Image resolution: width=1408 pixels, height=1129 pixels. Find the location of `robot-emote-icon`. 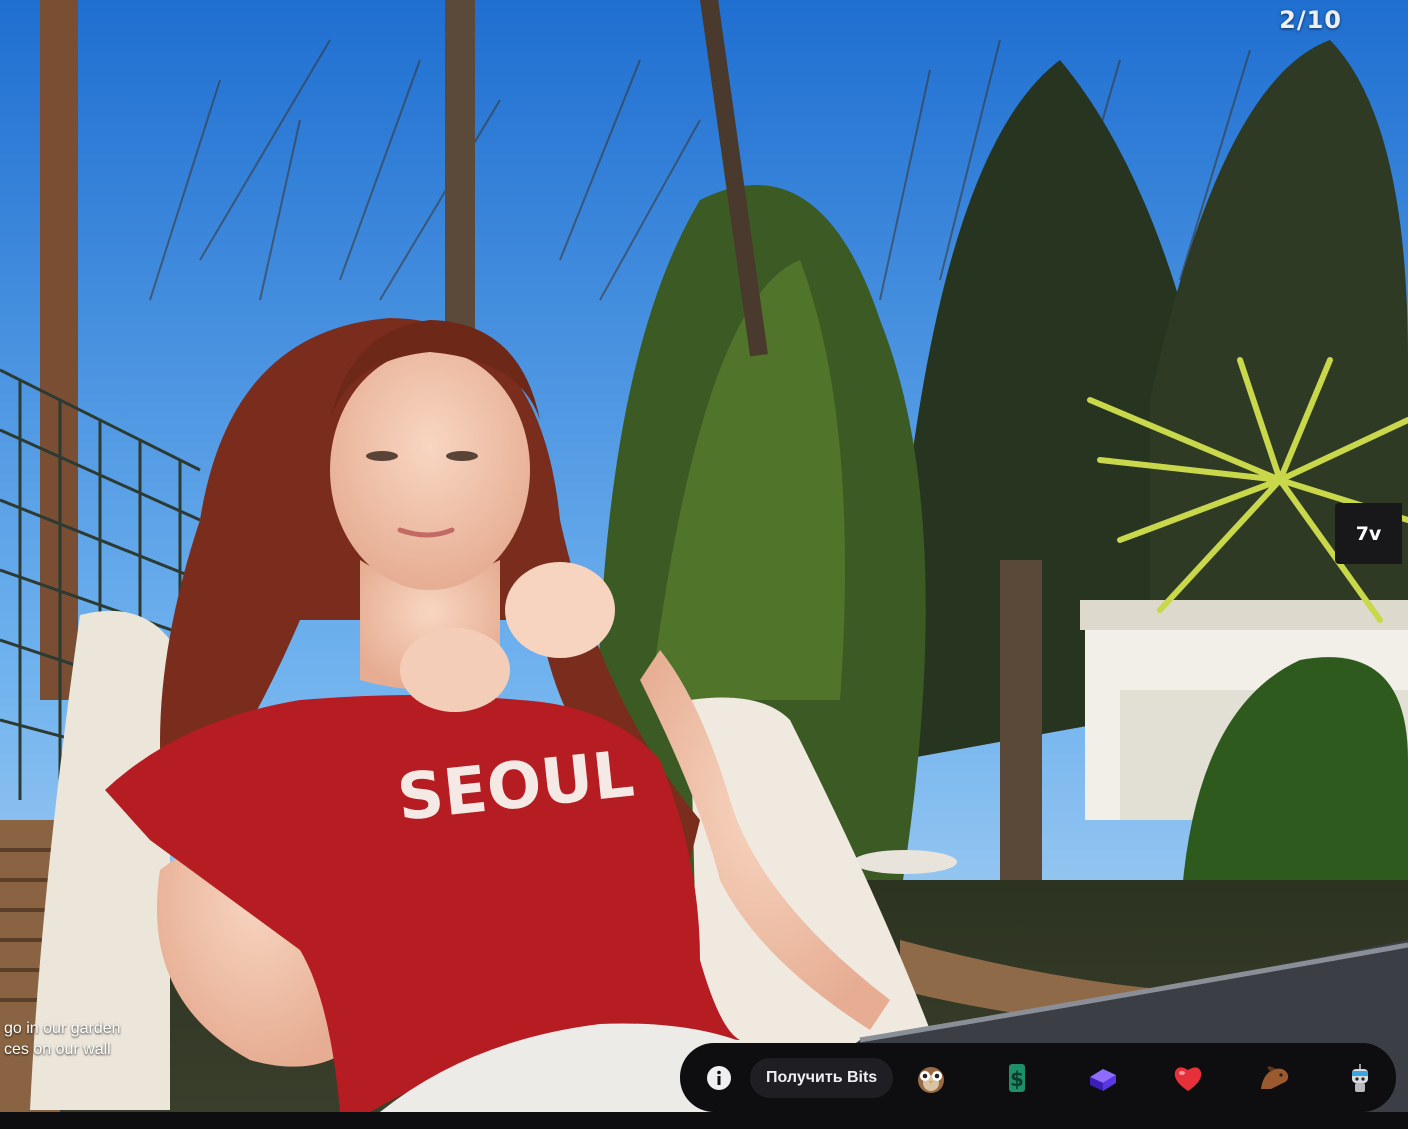

robot-emote-icon is located at coordinates (1359, 1077).